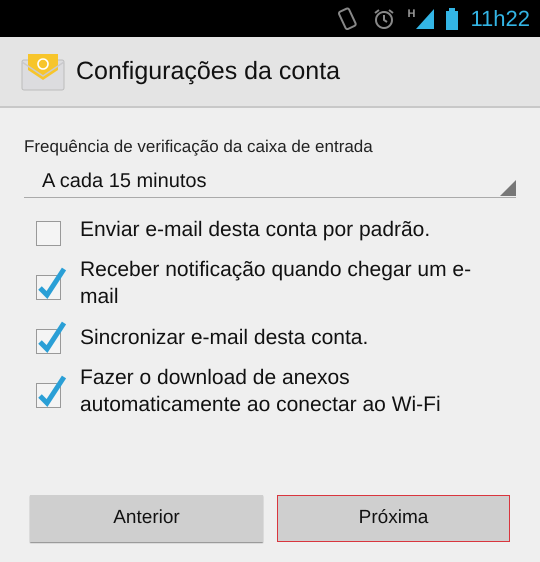  What do you see at coordinates (276, 283) in the screenshot?
I see `option-label: Receber notificação quando chegar um e-mail` at bounding box center [276, 283].